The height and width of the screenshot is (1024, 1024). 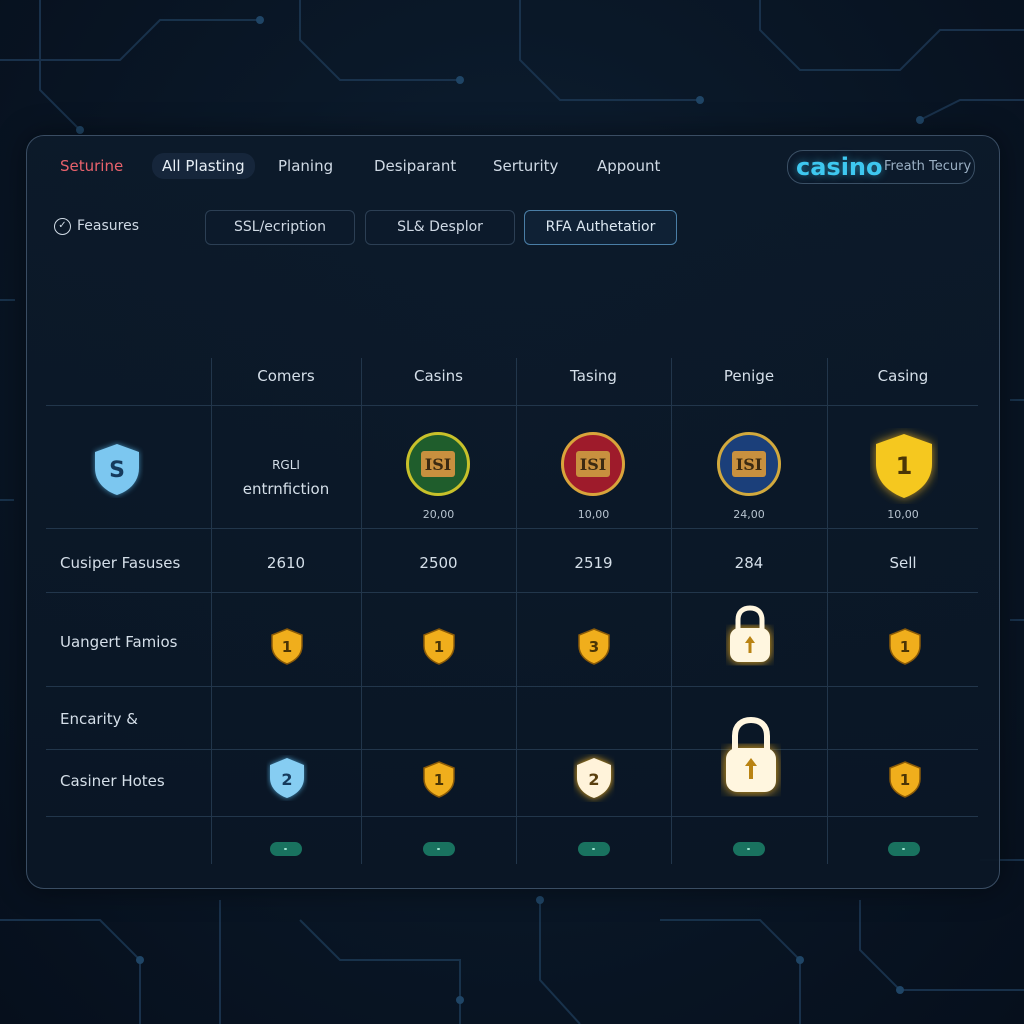 I want to click on features-label: ✓ Feasures, so click(x=96, y=226).